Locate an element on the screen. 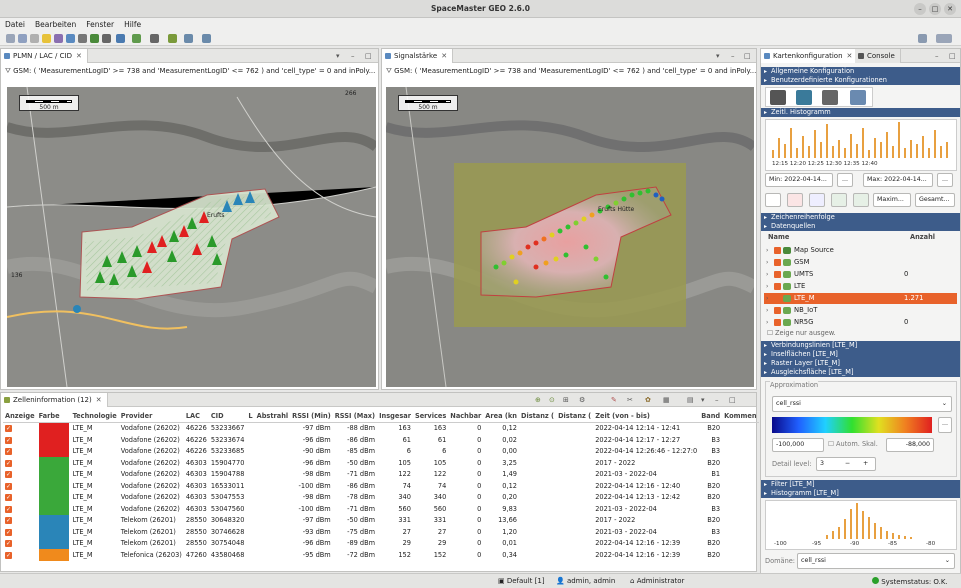  column-header: Distanz ( is located at coordinates (575, 417).